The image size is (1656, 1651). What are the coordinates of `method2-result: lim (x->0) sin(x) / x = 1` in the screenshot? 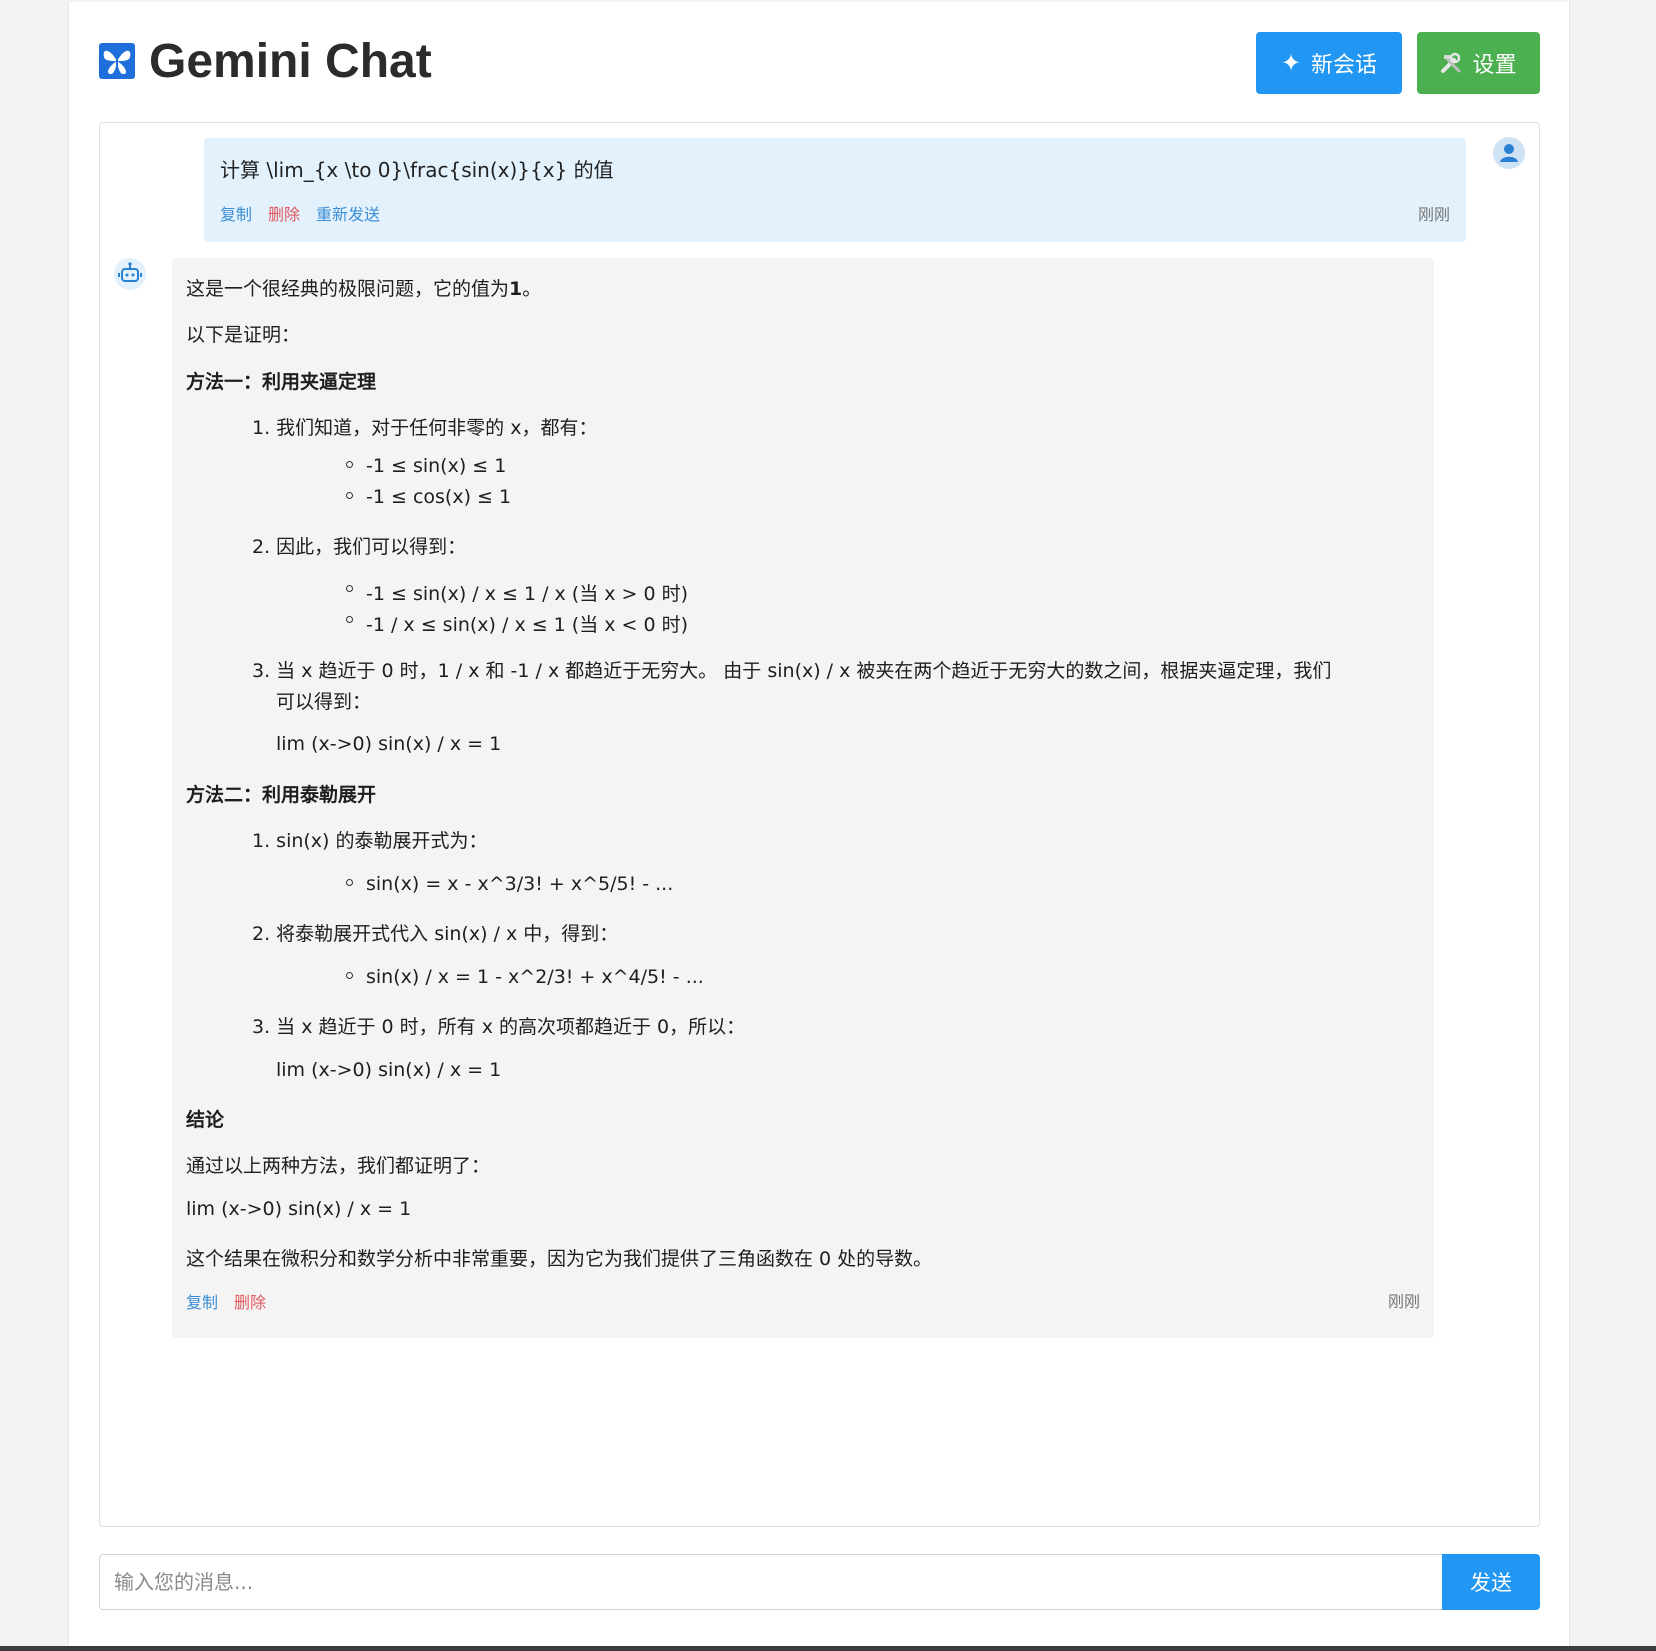 It's located at (389, 1070).